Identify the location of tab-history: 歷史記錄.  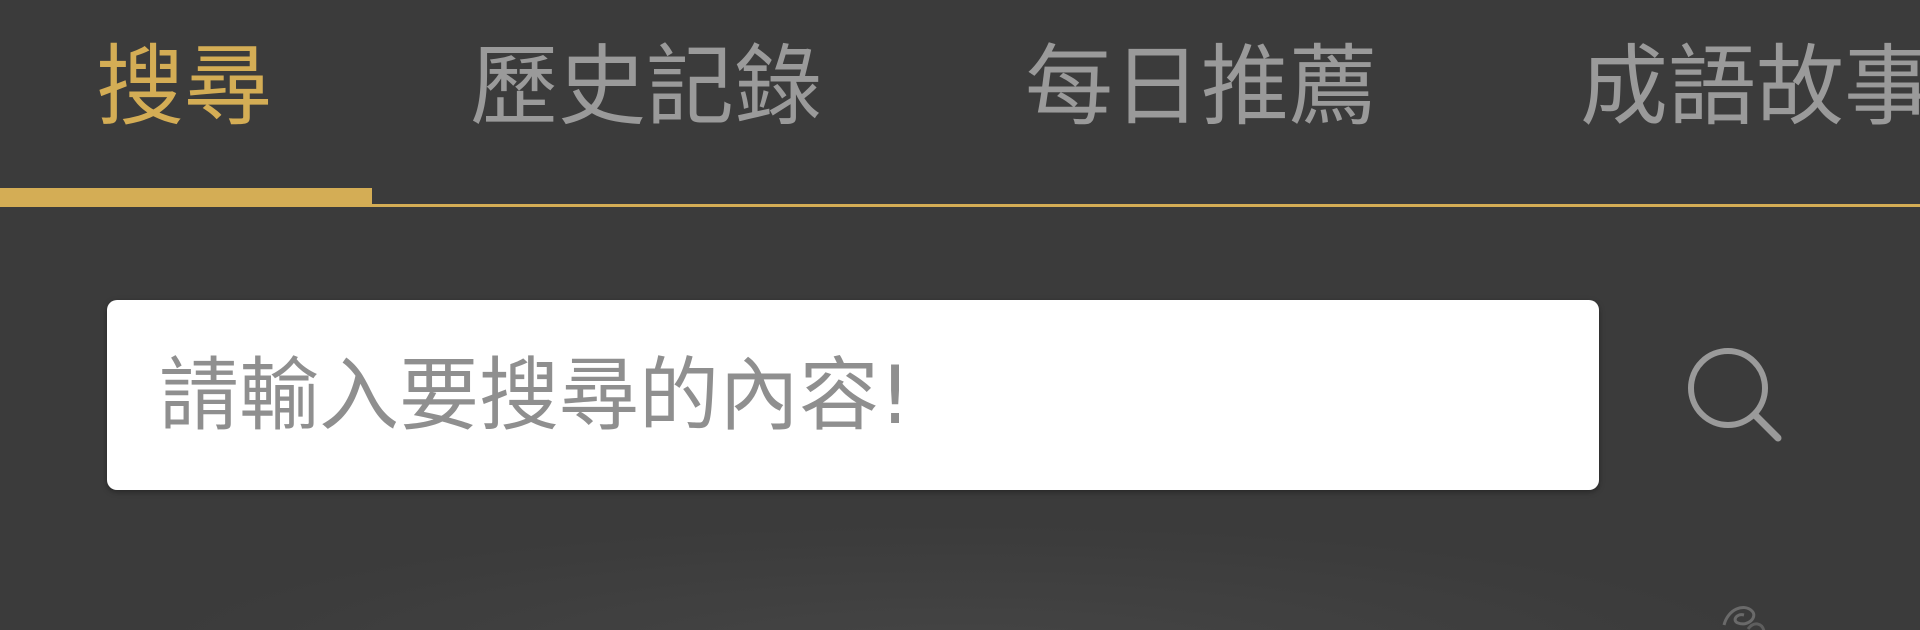
(646, 87).